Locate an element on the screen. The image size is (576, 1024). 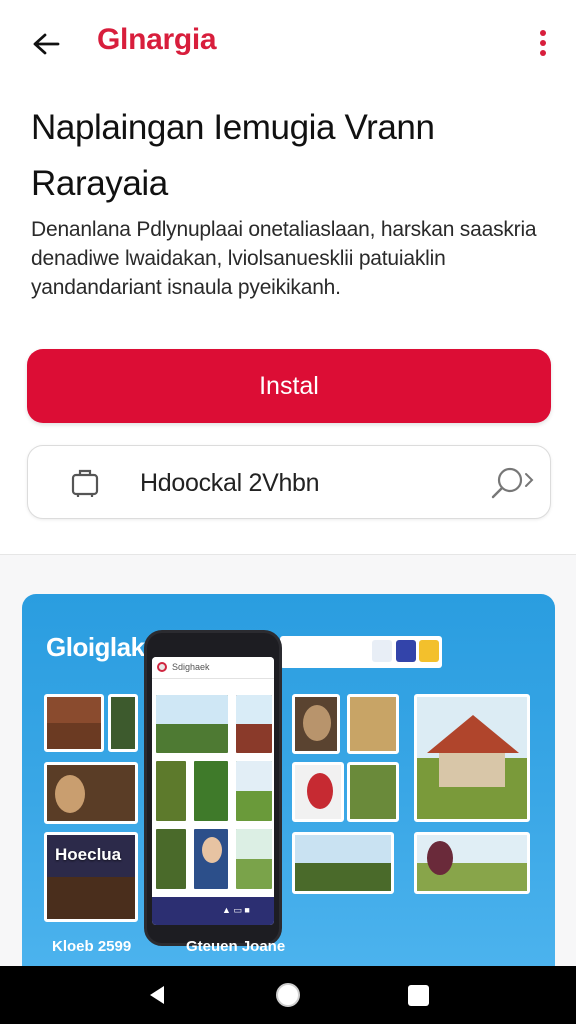
system-navigation-bar is located at coordinates (288, 995).